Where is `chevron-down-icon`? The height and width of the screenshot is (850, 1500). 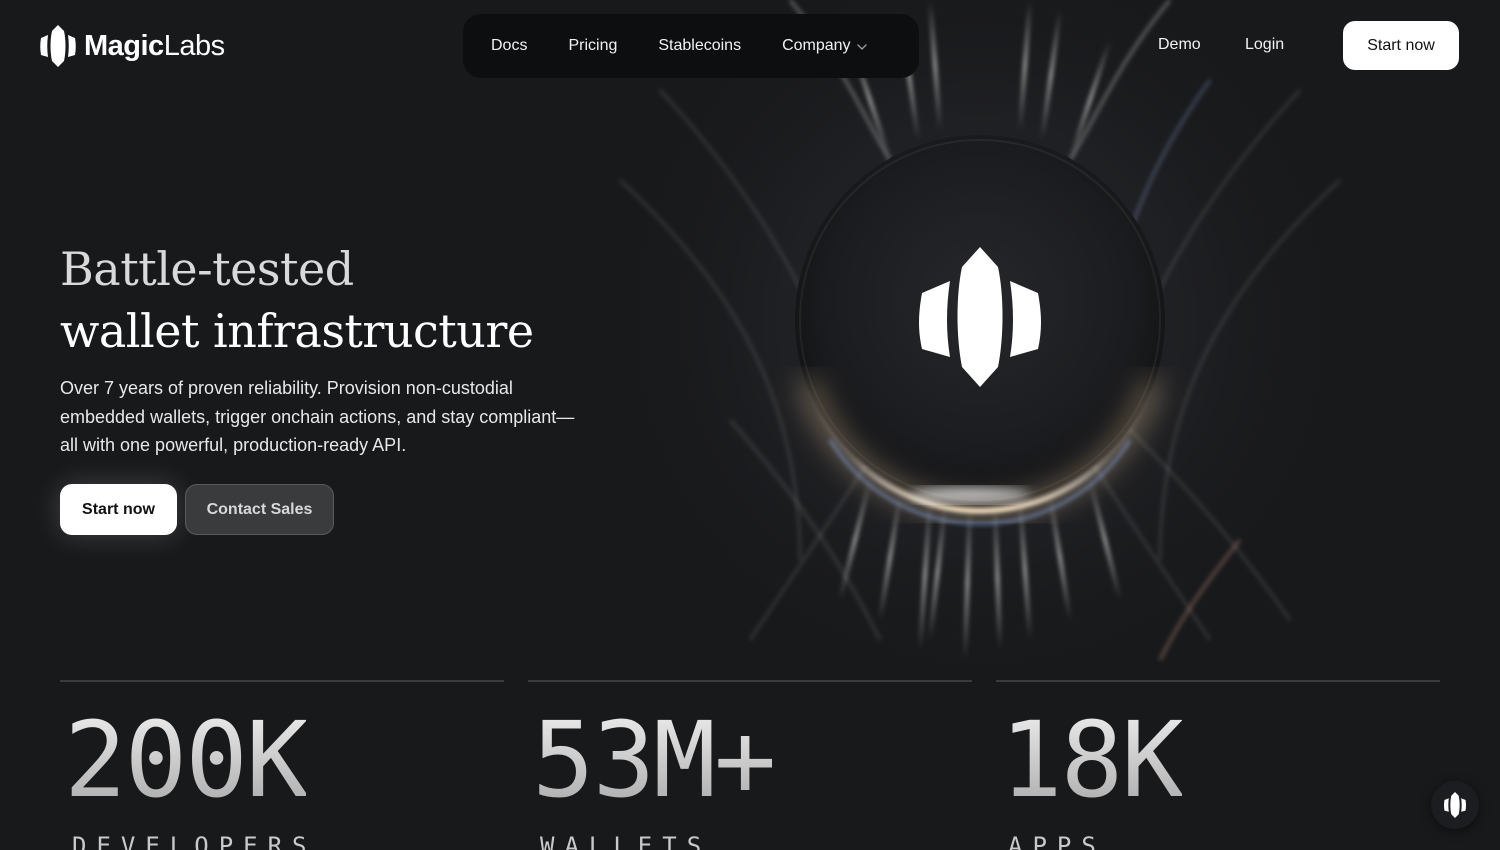 chevron-down-icon is located at coordinates (861, 47).